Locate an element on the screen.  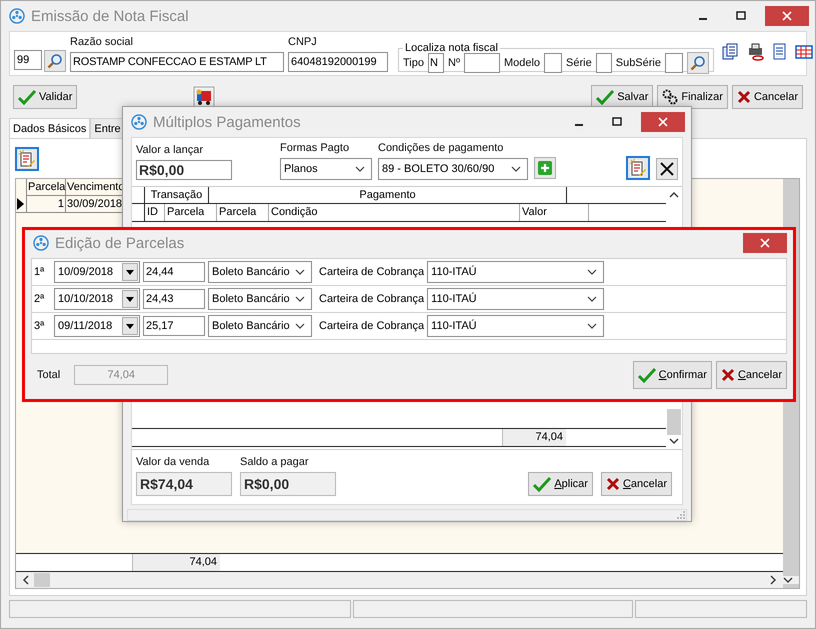
field-label: Valor da venda is located at coordinates (173, 463).